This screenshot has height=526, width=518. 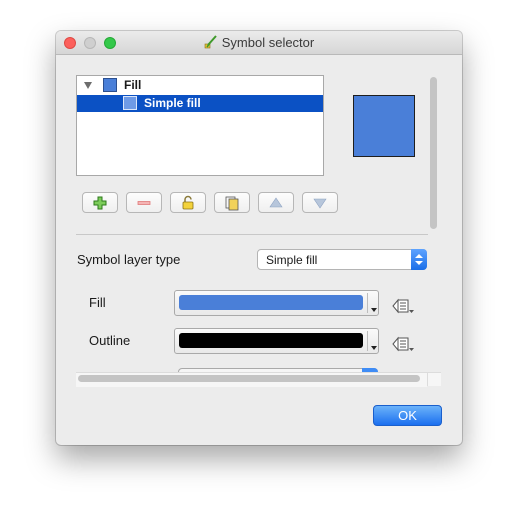 I want to click on fill-color-swatch, so click(x=271, y=302).